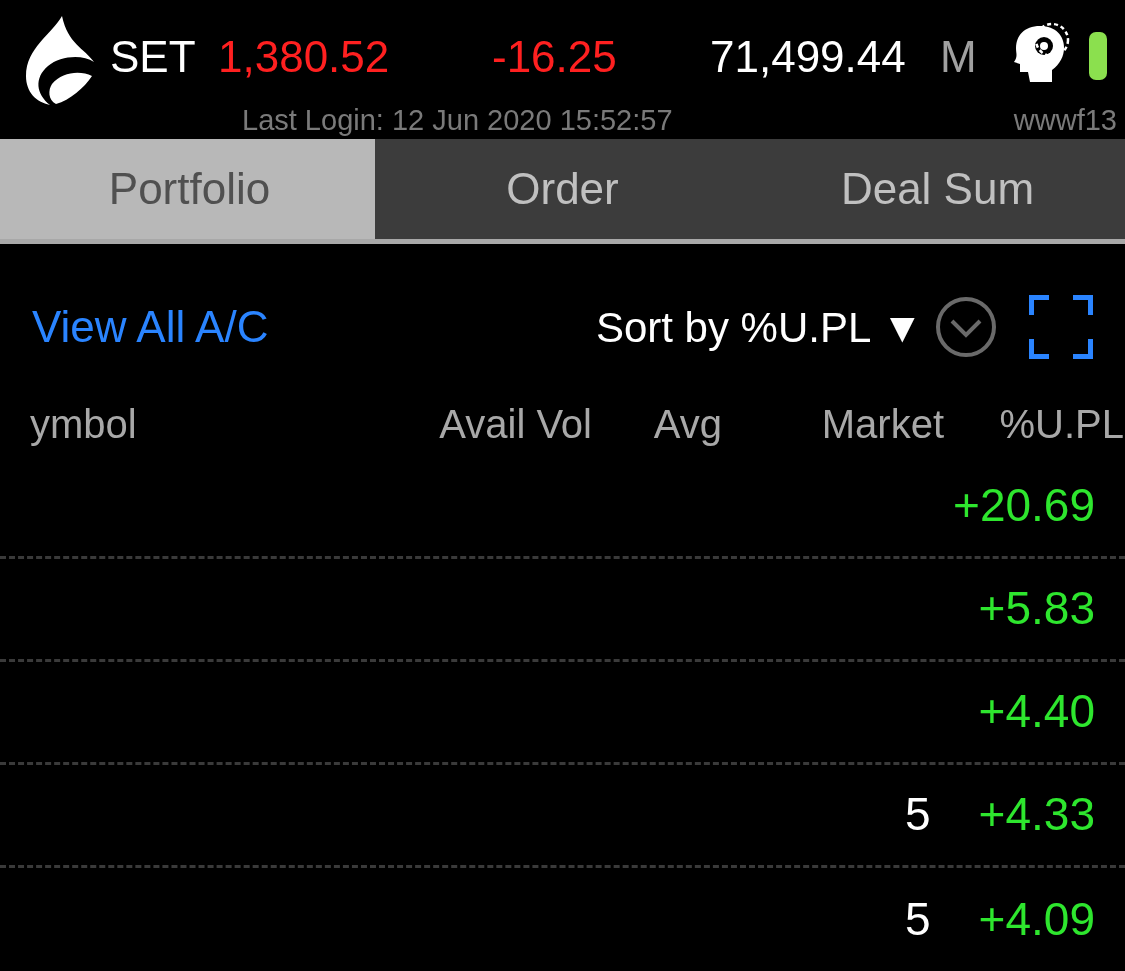 Image resolution: width=1125 pixels, height=971 pixels. Describe the element at coordinates (958, 57) in the screenshot. I see `value-unit: M` at that location.